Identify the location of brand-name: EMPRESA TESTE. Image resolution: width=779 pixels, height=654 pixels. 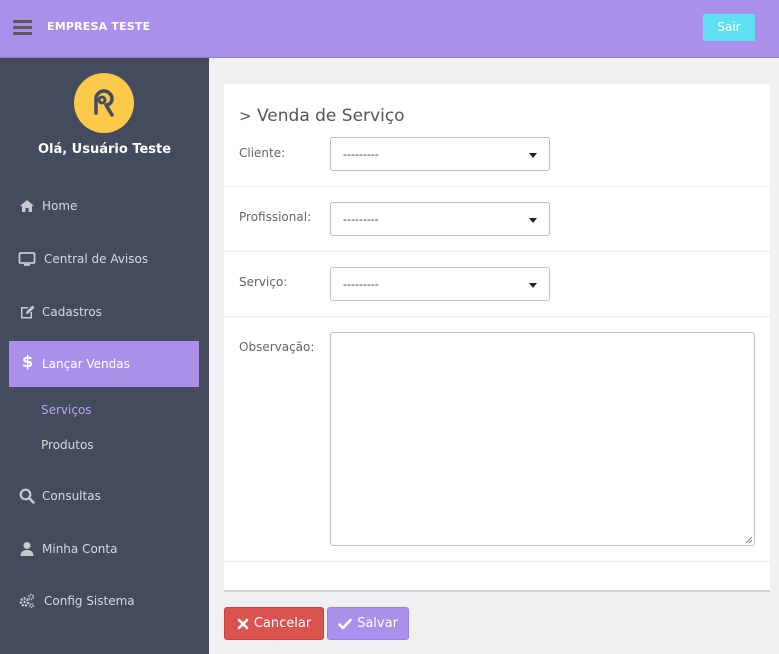
(99, 26).